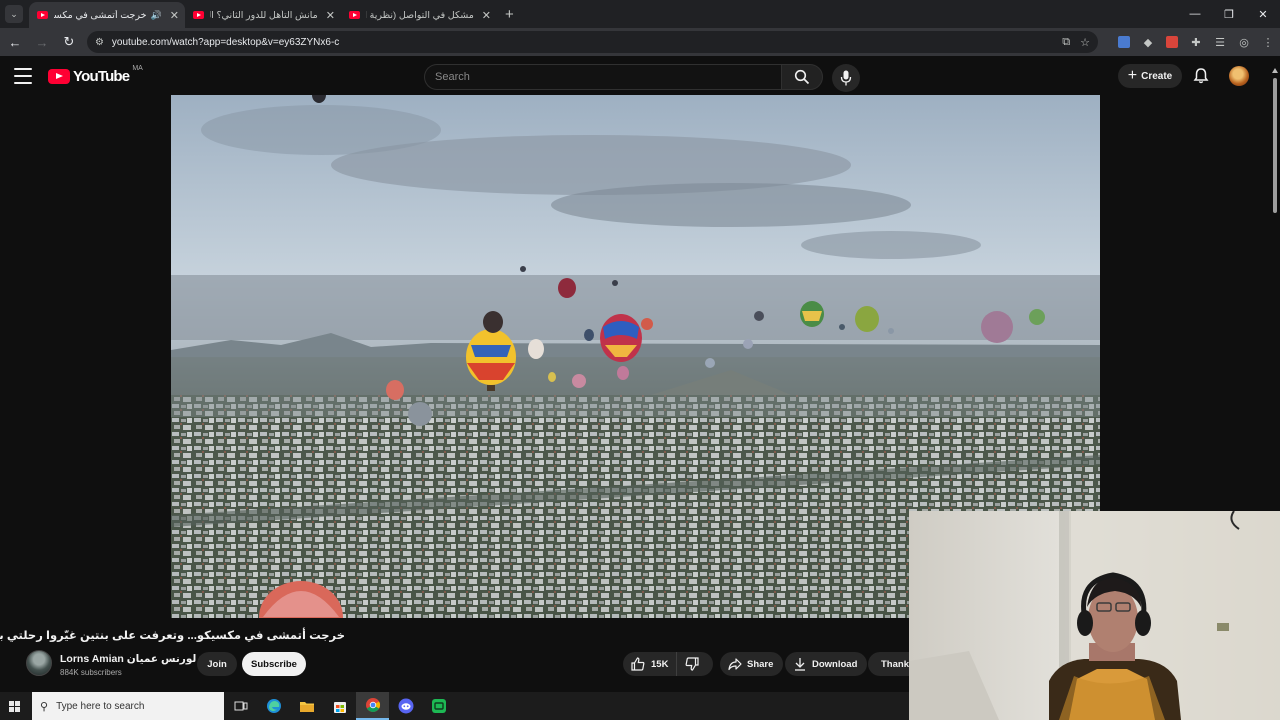 The image size is (1280, 720). Describe the element at coordinates (438, 706) in the screenshot. I see `green-app-icon` at that location.